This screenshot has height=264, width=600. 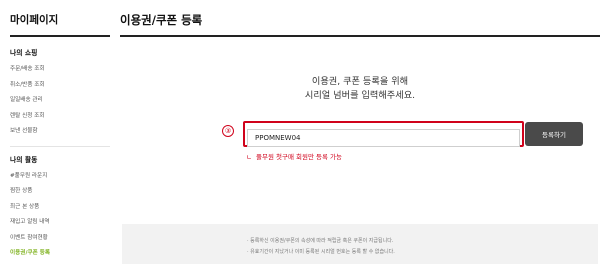 What do you see at coordinates (61, 208) in the screenshot?
I see `sidebar-item-recently-viewed: 최근 본 상품` at bounding box center [61, 208].